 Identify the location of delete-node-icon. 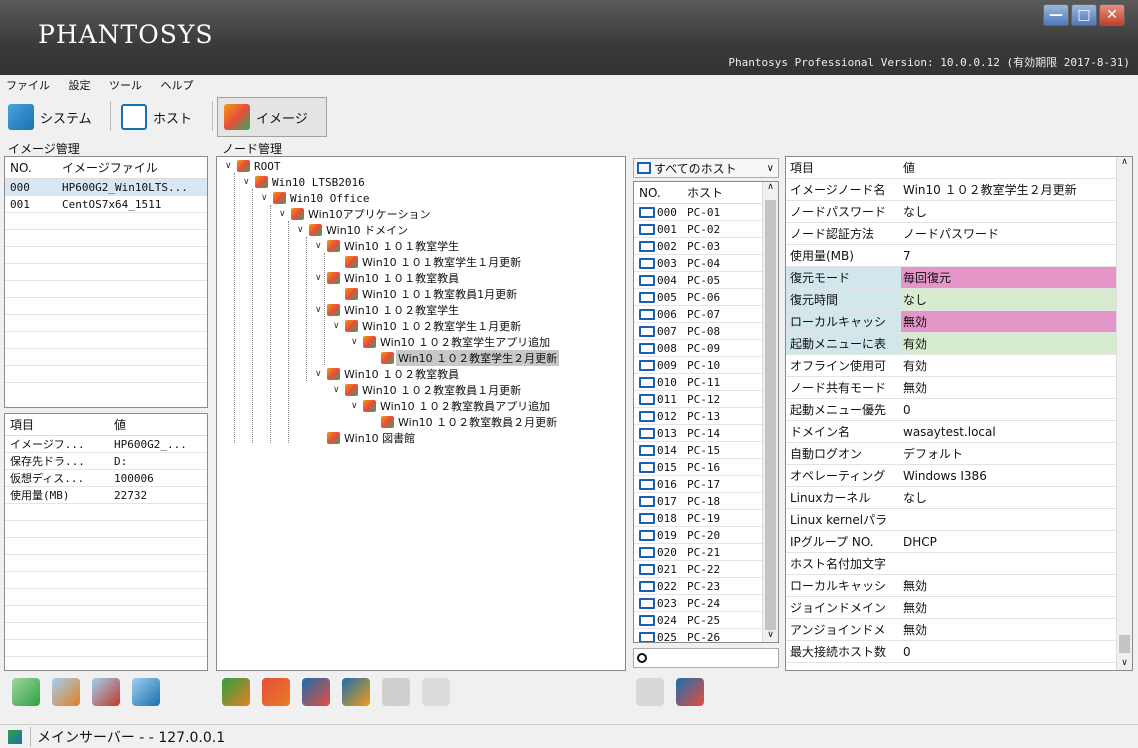
(276, 692).